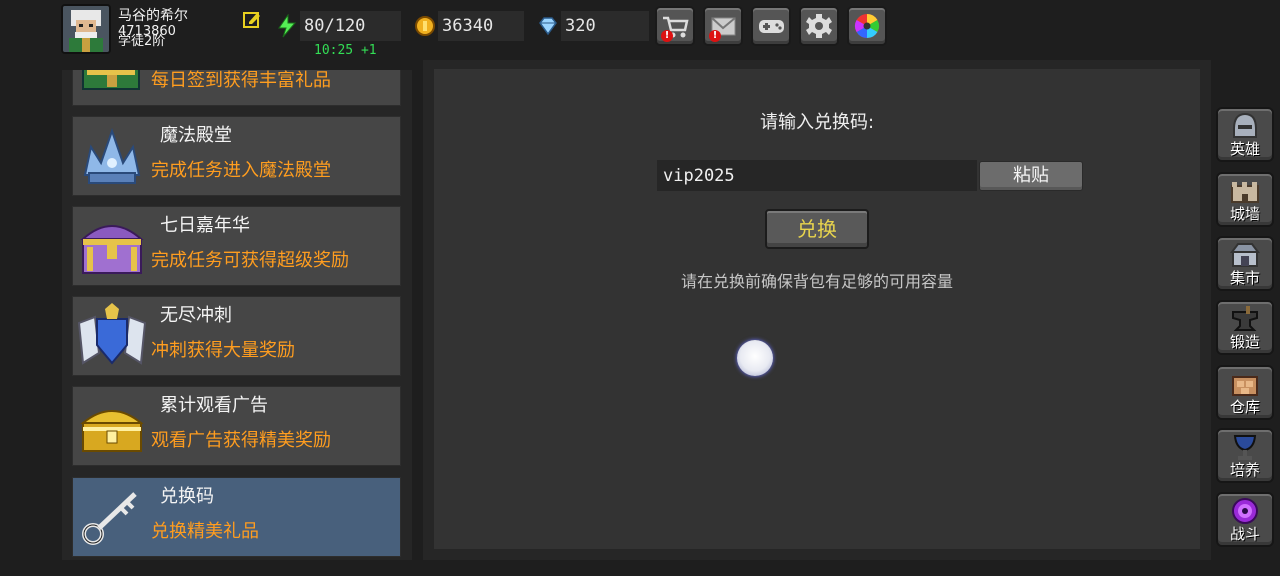  I want to click on game-center-button, so click(771, 26).